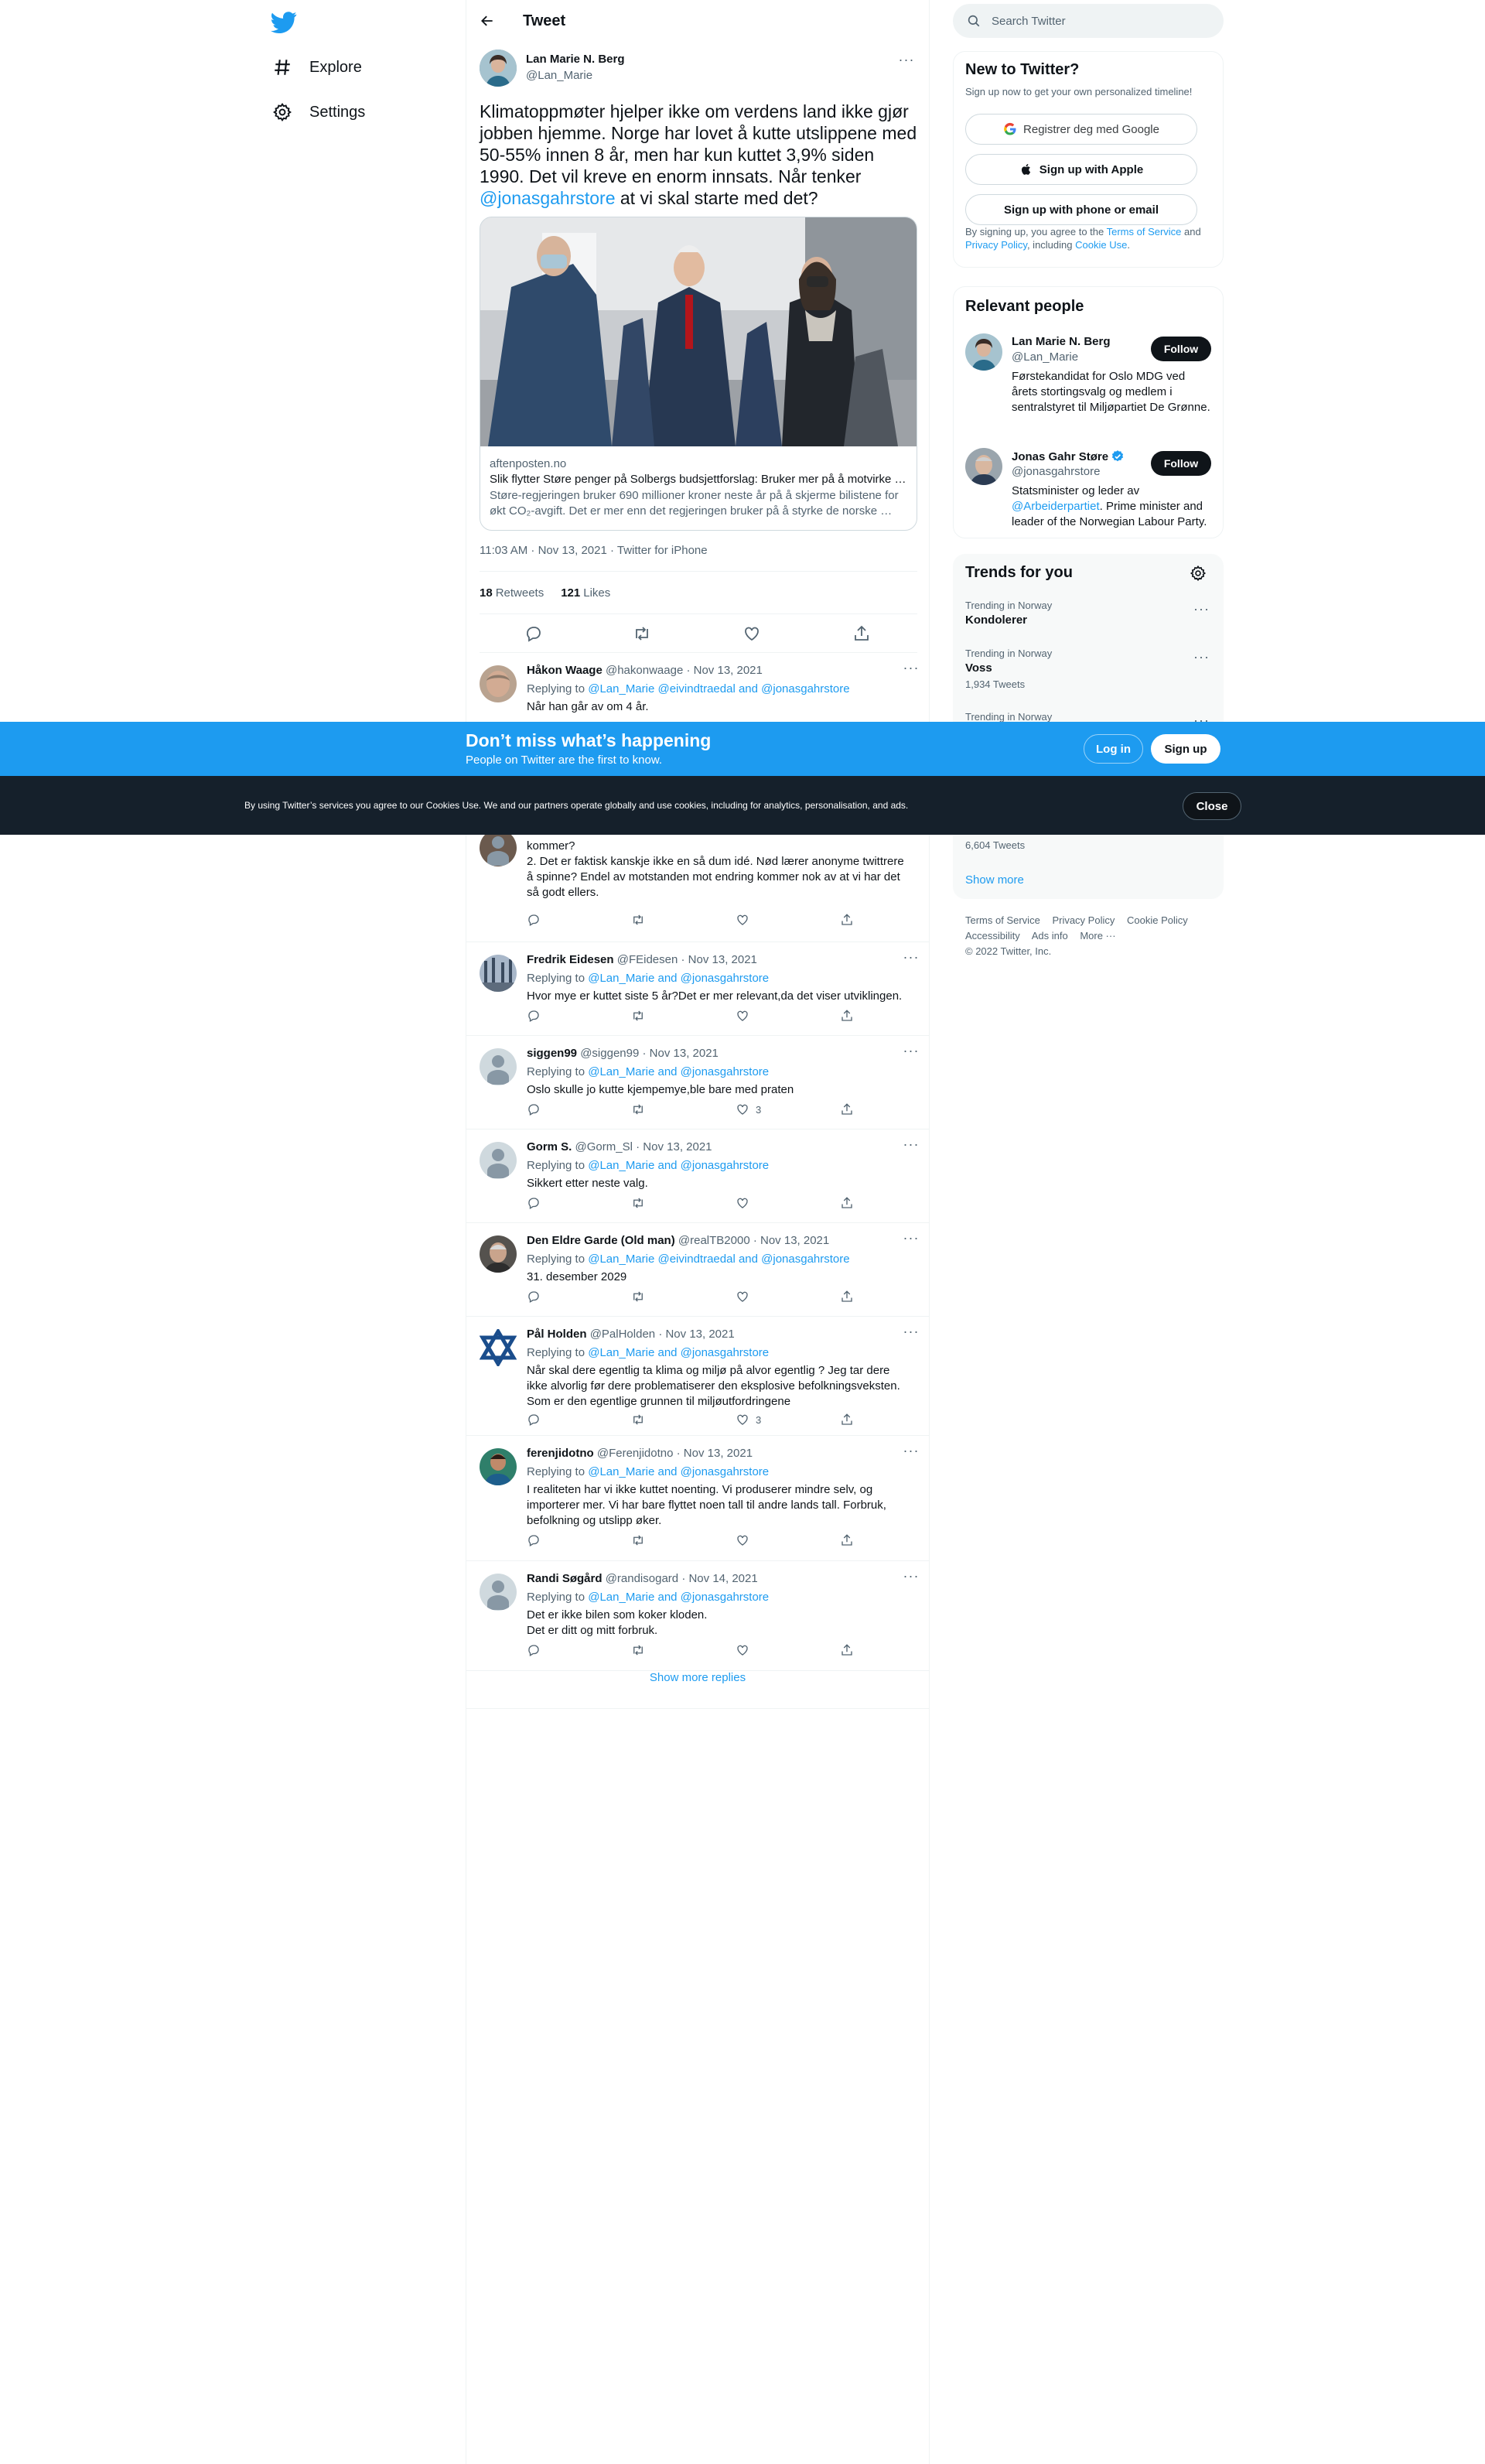 This screenshot has height=2464, width=1485. What do you see at coordinates (1089, 668) in the screenshot?
I see `trend-item: Trending in Norway Voss 1,934 Tweets ···` at bounding box center [1089, 668].